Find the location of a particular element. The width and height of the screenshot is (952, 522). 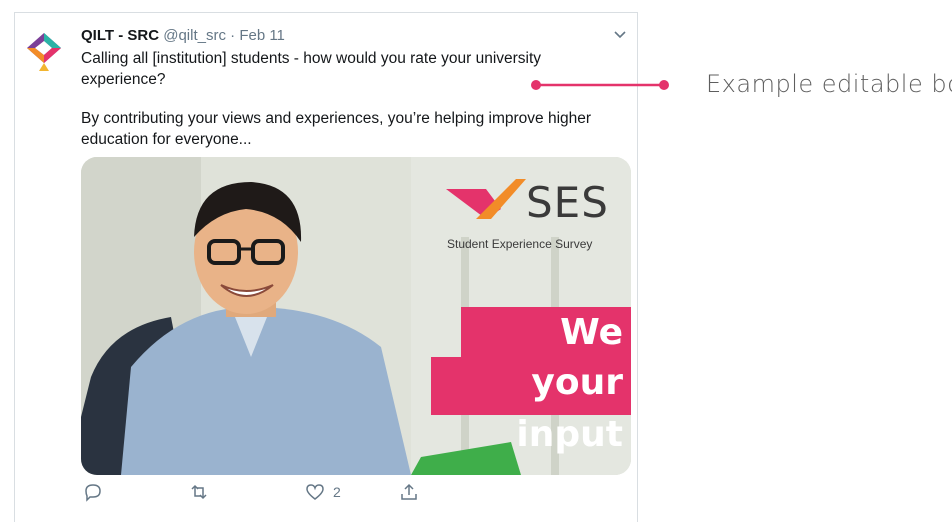

reply-button is located at coordinates (93, 492).